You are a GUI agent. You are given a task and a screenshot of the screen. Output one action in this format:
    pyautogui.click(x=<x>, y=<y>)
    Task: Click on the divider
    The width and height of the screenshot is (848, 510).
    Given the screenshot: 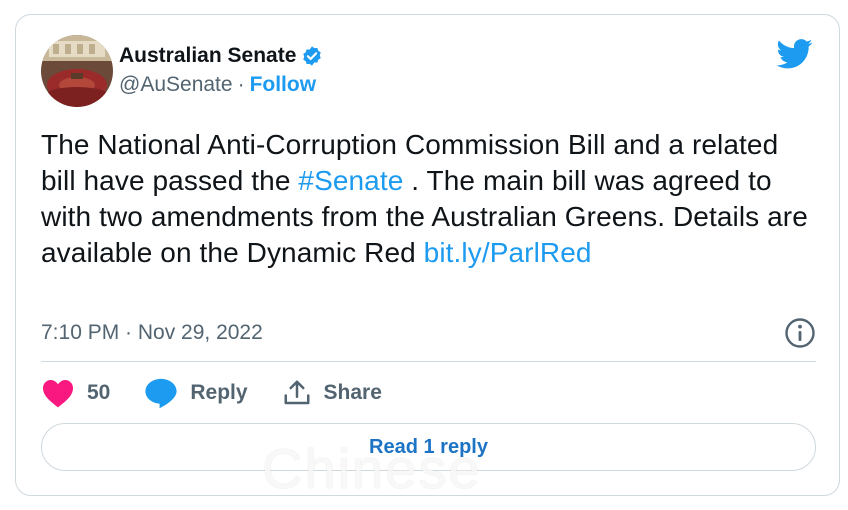 What is the action you would take?
    pyautogui.click(x=428, y=361)
    